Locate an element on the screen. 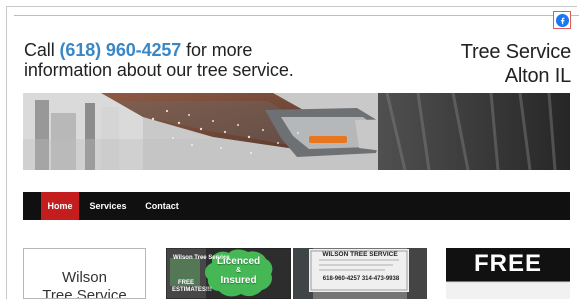 This screenshot has width=579, height=299. licenced-title-line-3: Insured is located at coordinates (238, 280).